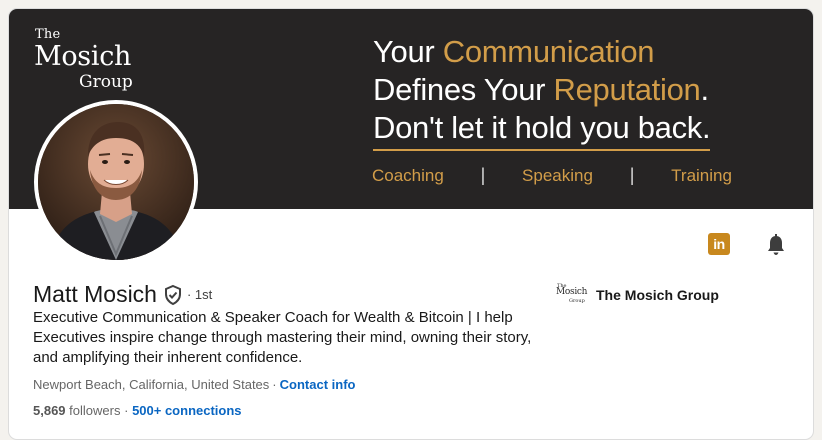 Image resolution: width=822 pixels, height=440 pixels. I want to click on headline-tagline: Don't let it hold you back., so click(542, 130).